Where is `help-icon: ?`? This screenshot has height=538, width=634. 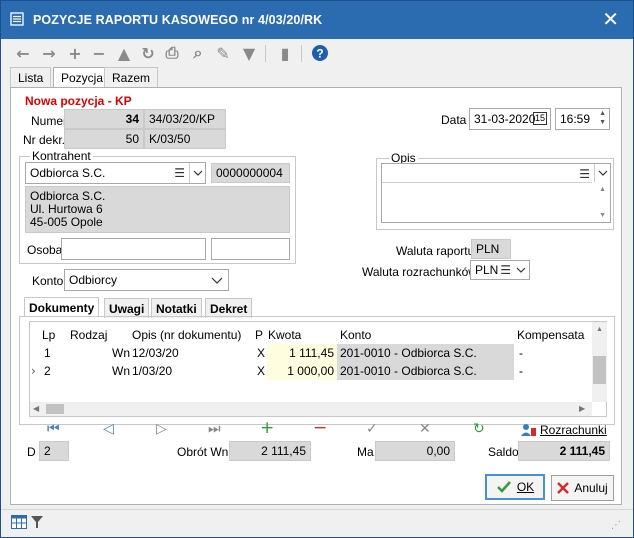 help-icon: ? is located at coordinates (320, 53).